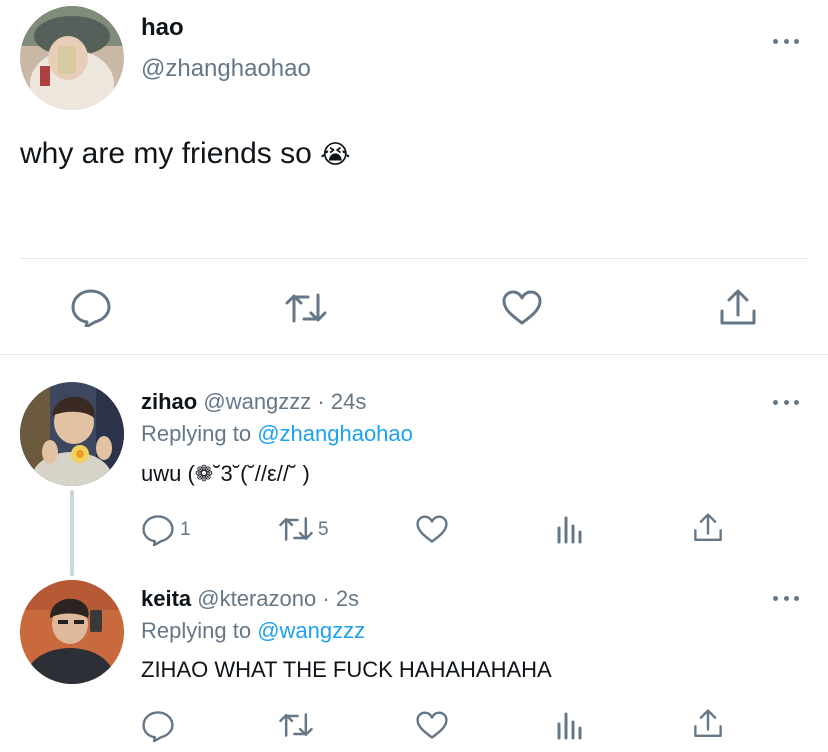  What do you see at coordinates (162, 28) in the screenshot?
I see `display-name: hao` at bounding box center [162, 28].